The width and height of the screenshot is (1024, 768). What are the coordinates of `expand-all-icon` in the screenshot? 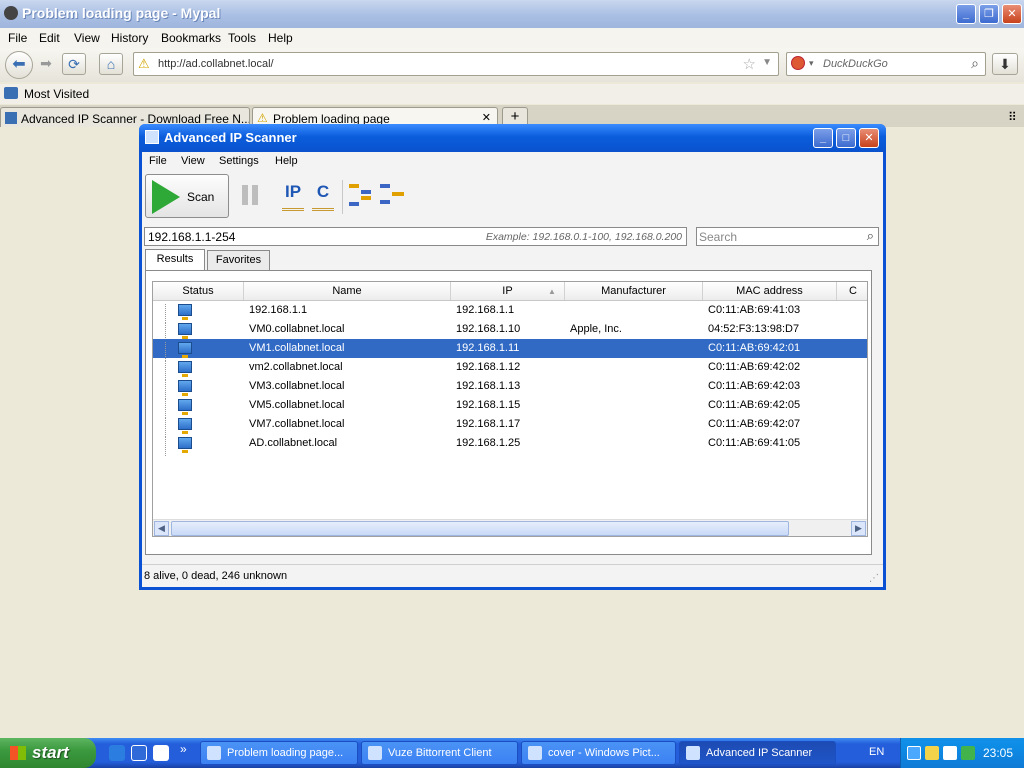 It's located at (361, 195).